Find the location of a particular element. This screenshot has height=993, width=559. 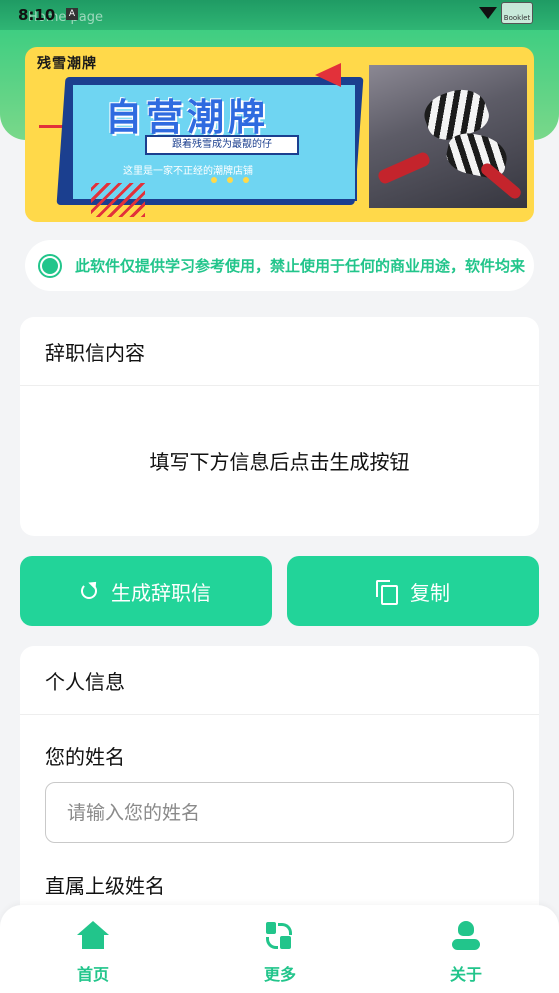

copy-button: 复制 is located at coordinates (413, 591).